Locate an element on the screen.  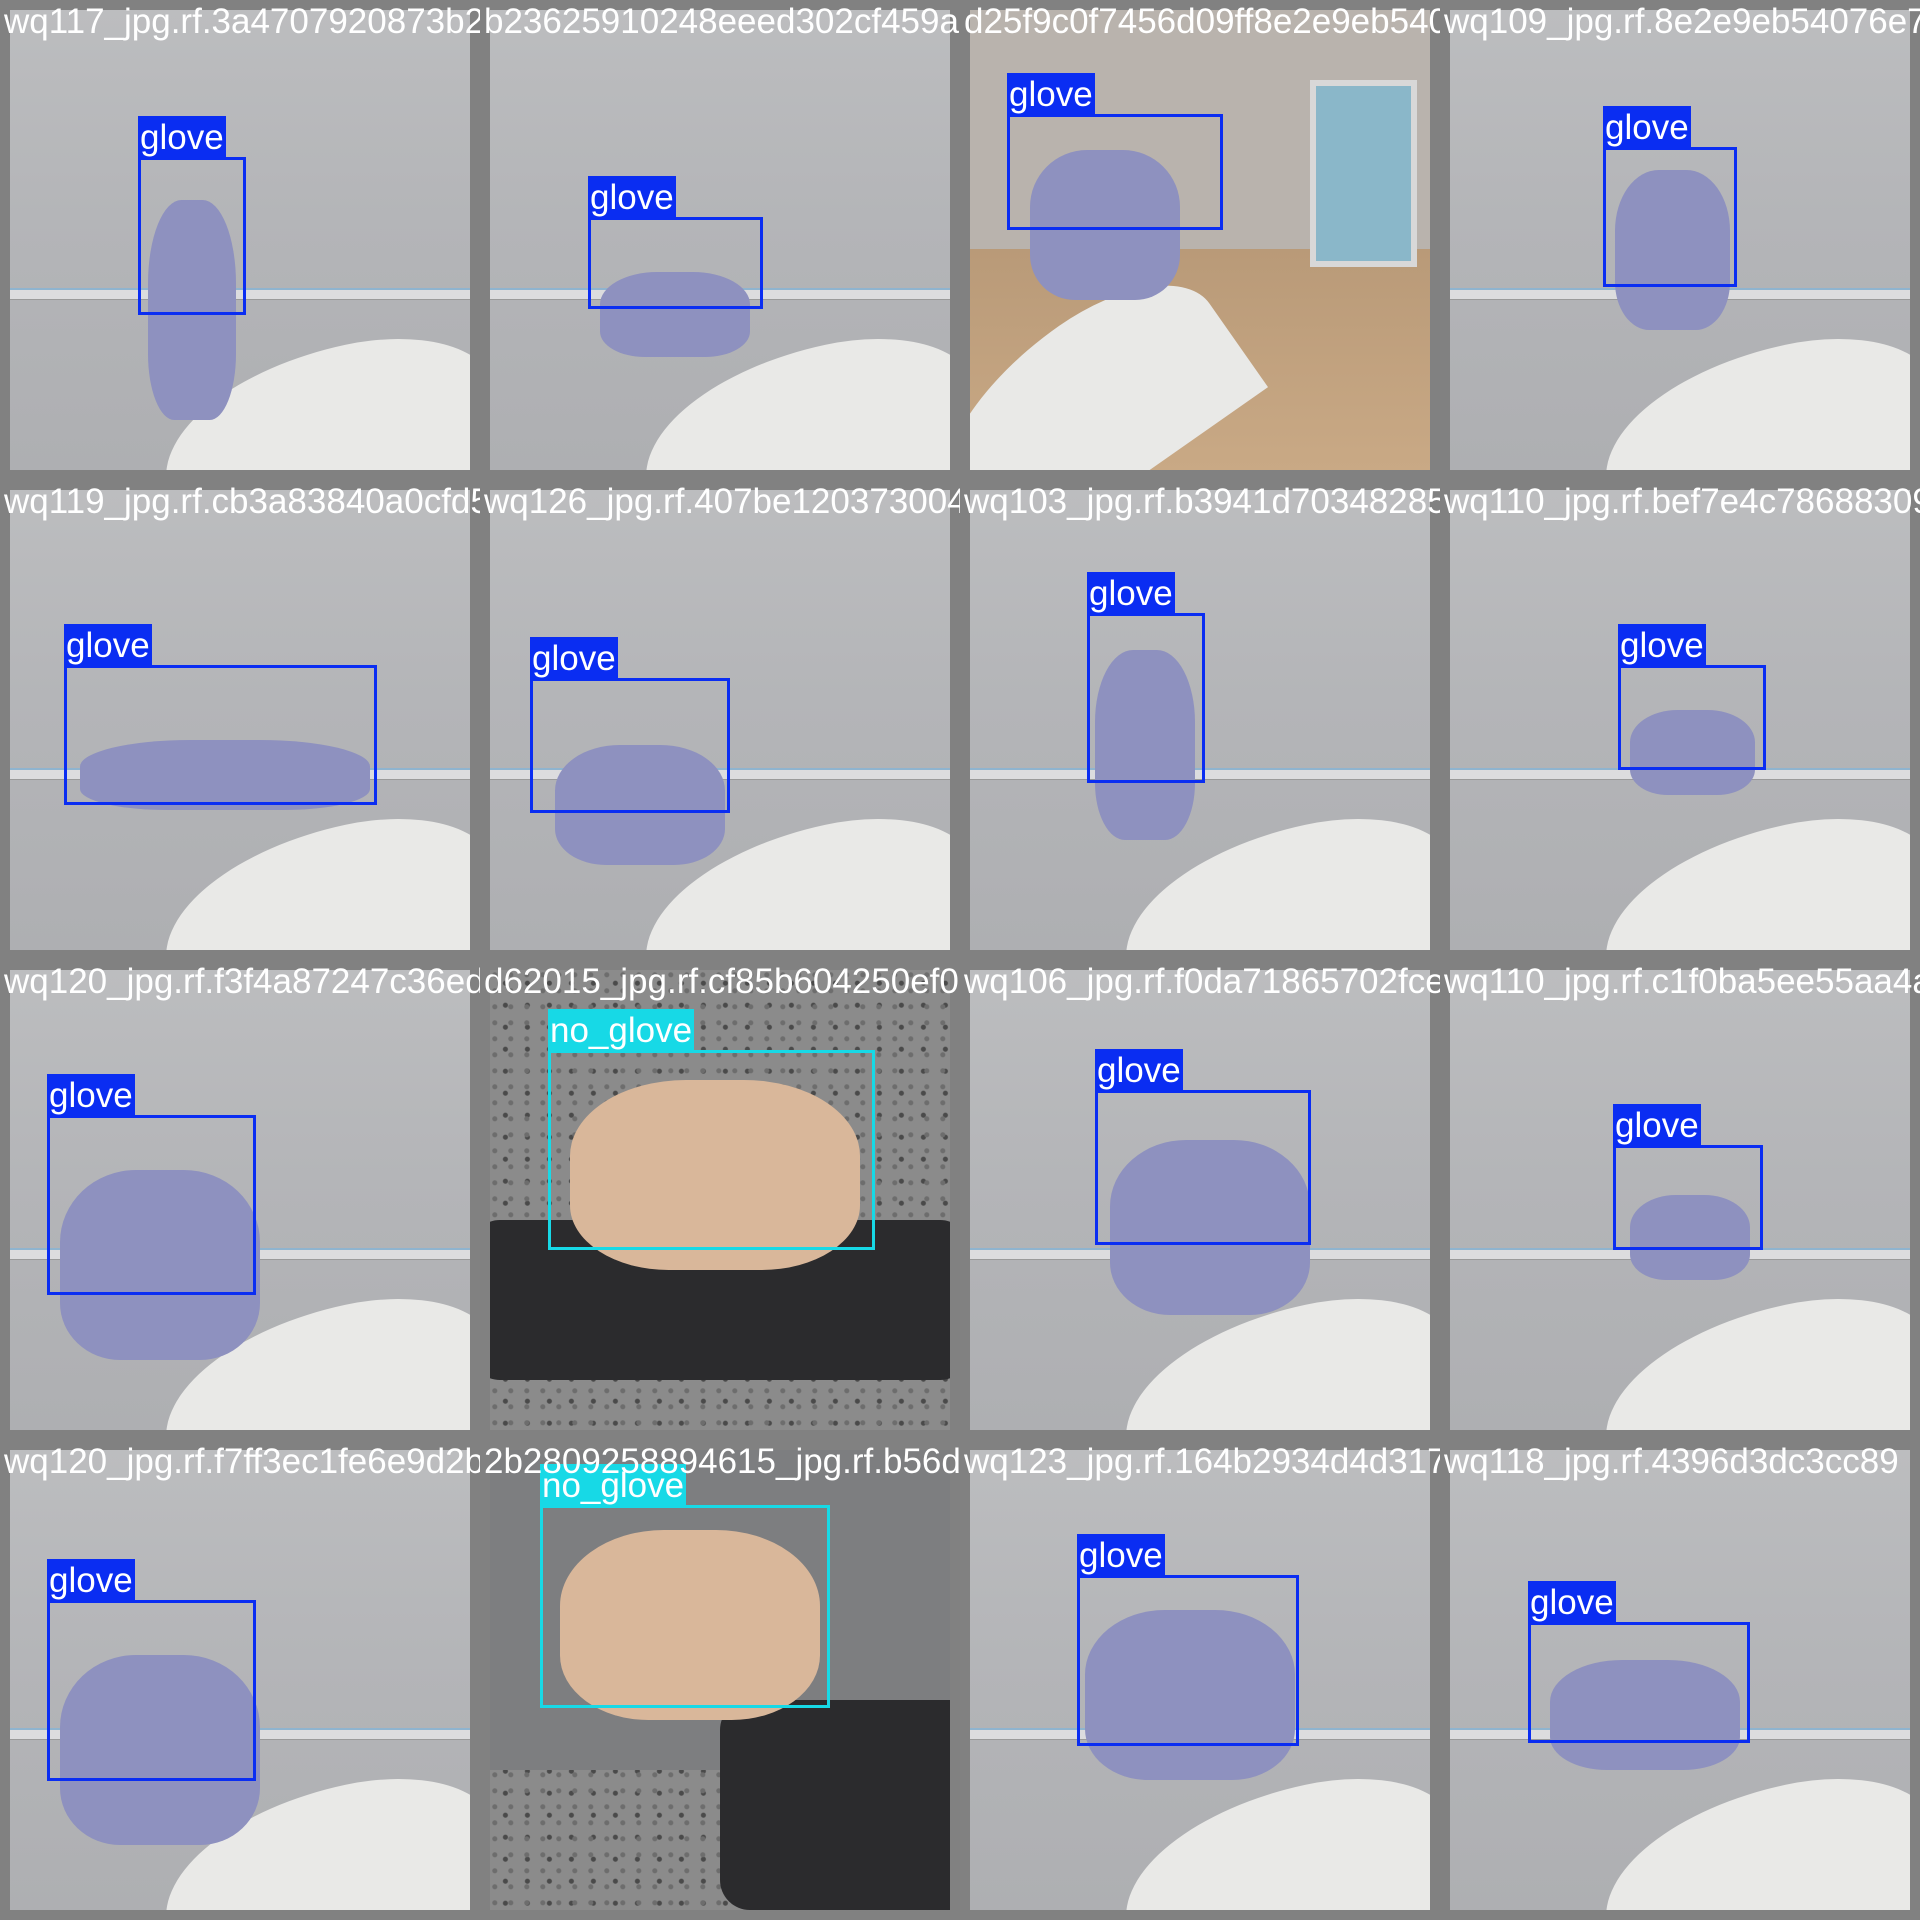
grid-tile: glove d25f9c0f7456d09ff8e2e9eb54076e7d is located at coordinates (1200, 240).